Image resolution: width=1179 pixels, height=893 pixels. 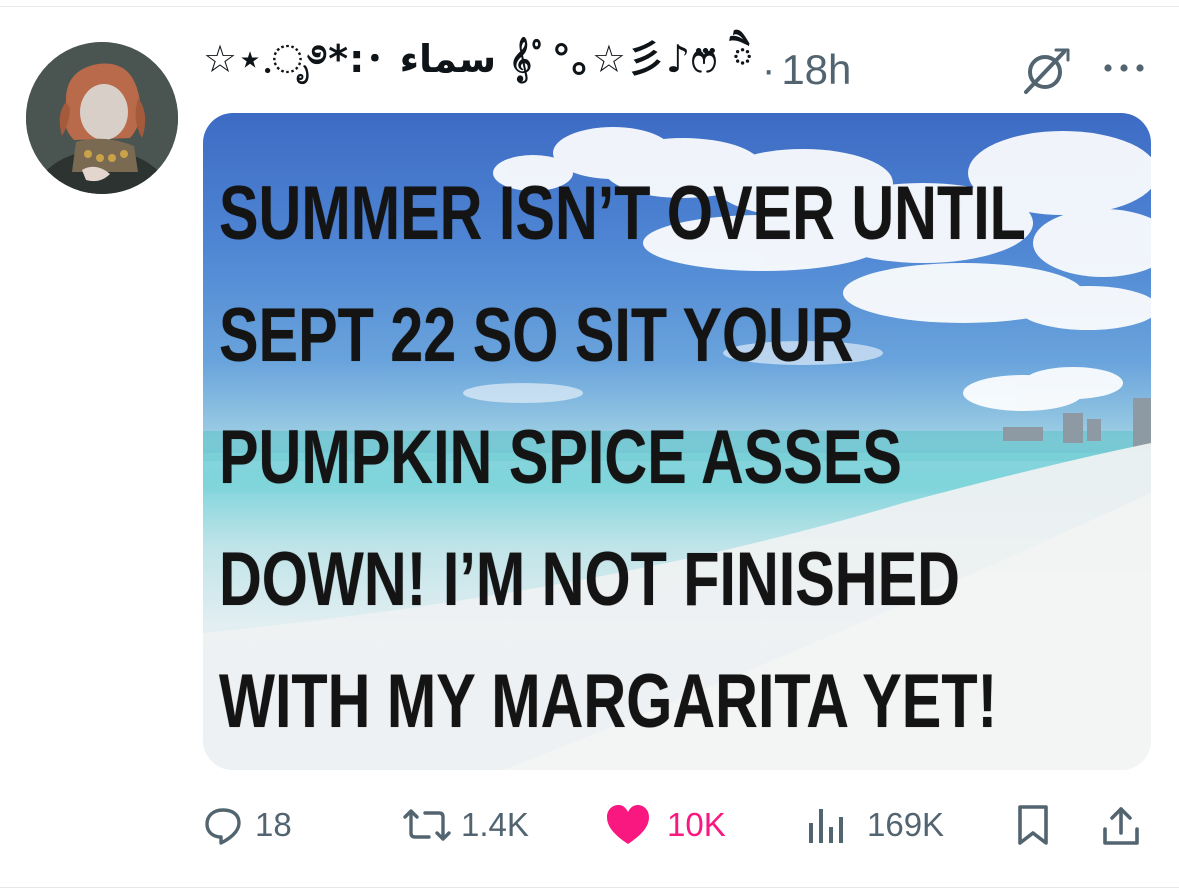 I want to click on action-bar: 18 1.4K 10K 169K, so click(x=677, y=825).